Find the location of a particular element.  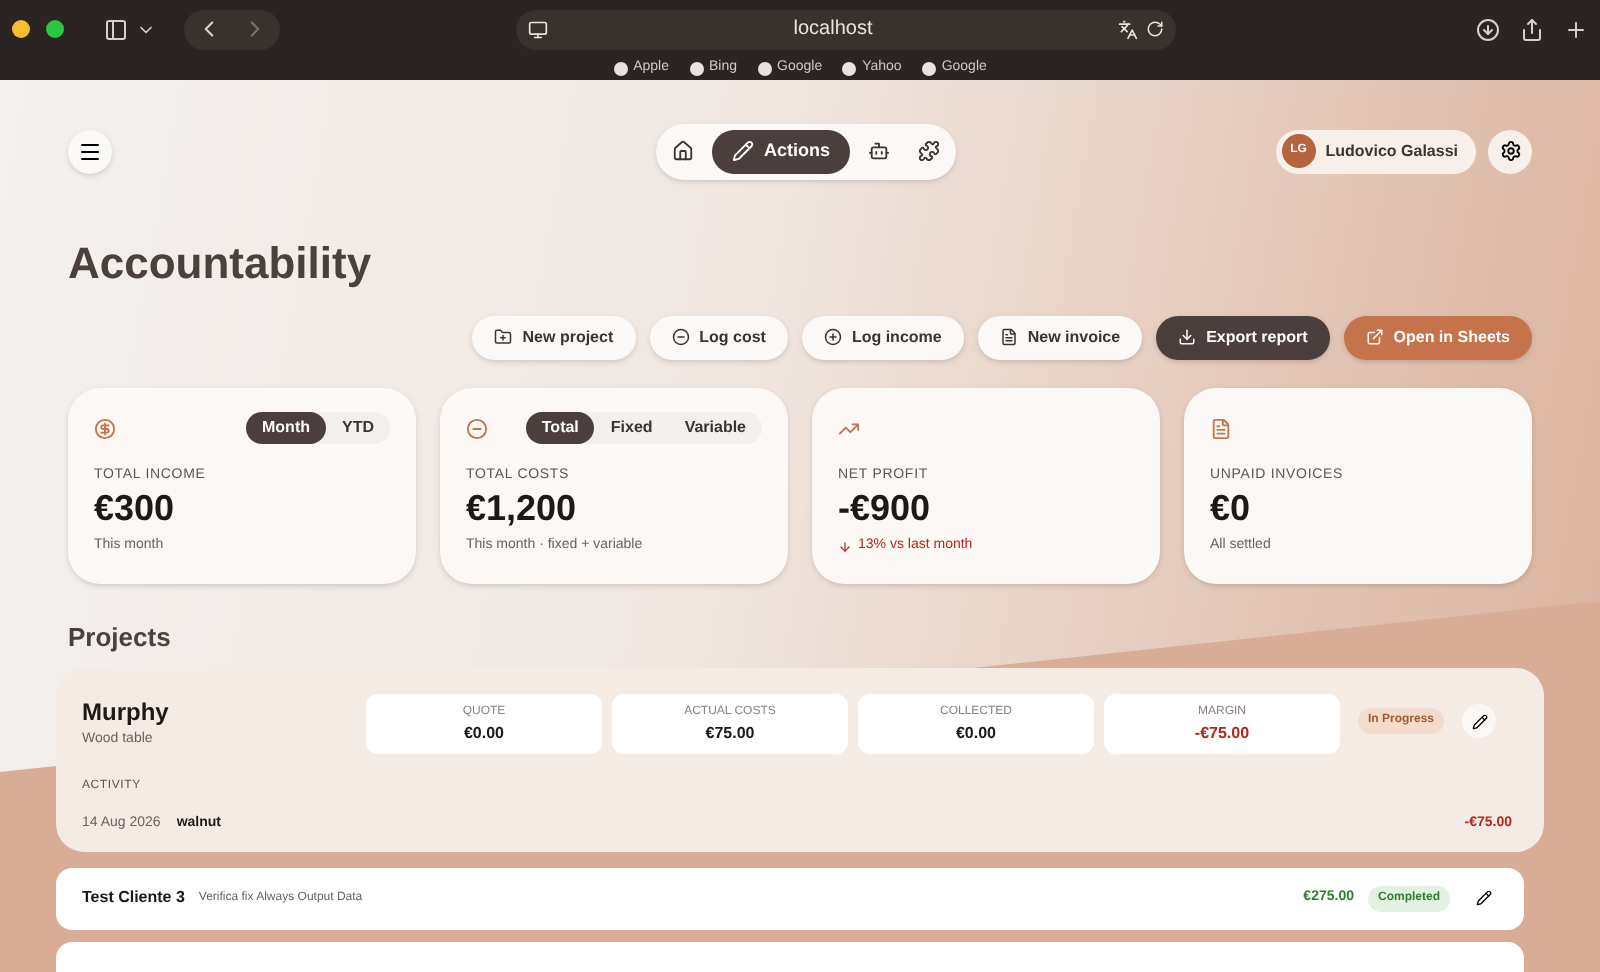

settings-icon is located at coordinates (1510, 151).